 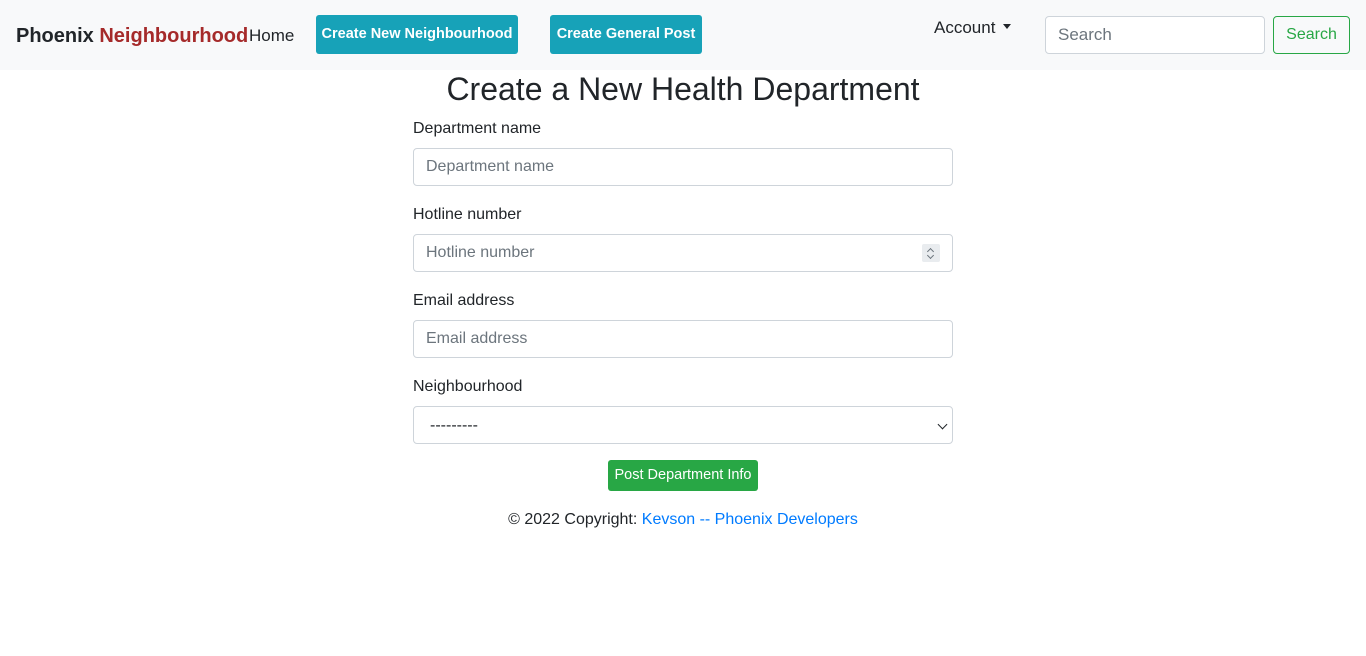 What do you see at coordinates (271, 36) in the screenshot?
I see `nav-home-link: Home` at bounding box center [271, 36].